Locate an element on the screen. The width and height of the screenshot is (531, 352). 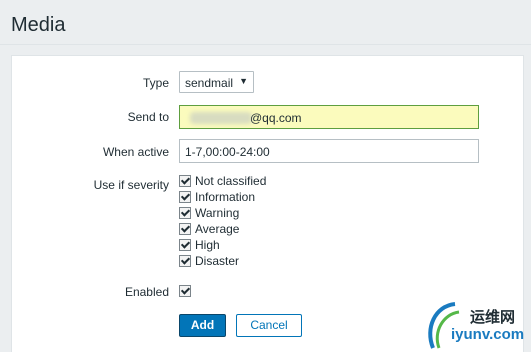
title-divider is located at coordinates (265, 44).